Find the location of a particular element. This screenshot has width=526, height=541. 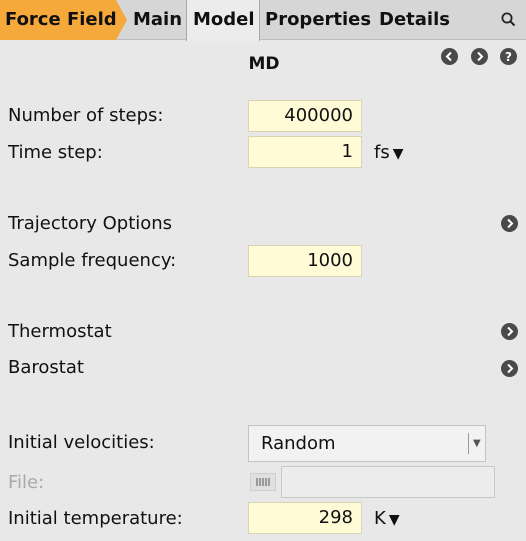

time-step-unit-select: fs ▼ is located at coordinates (389, 152).